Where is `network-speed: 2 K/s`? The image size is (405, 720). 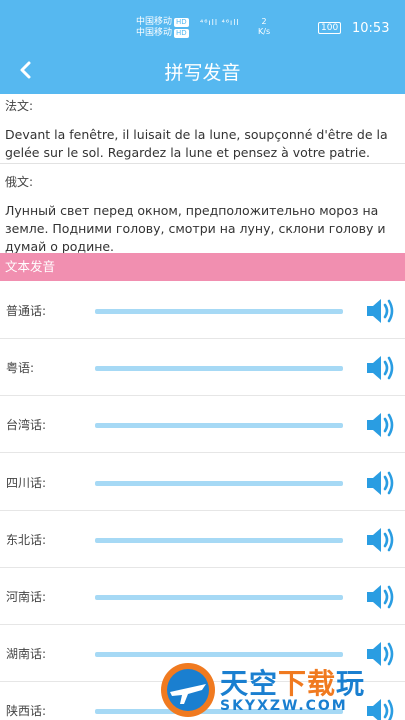 network-speed: 2 K/s is located at coordinates (264, 26).